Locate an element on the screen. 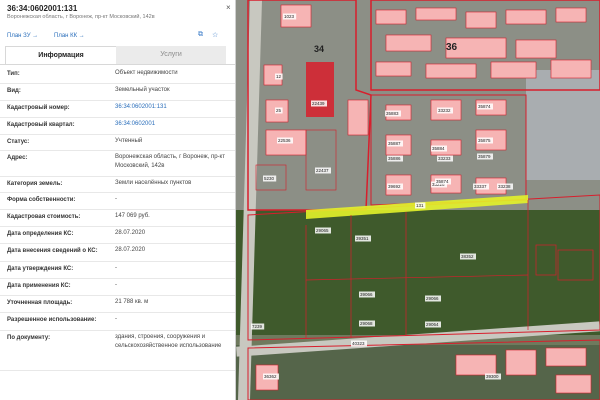  info-row: Уточненная площадь: 21 788 кв. м is located at coordinates (117, 304).